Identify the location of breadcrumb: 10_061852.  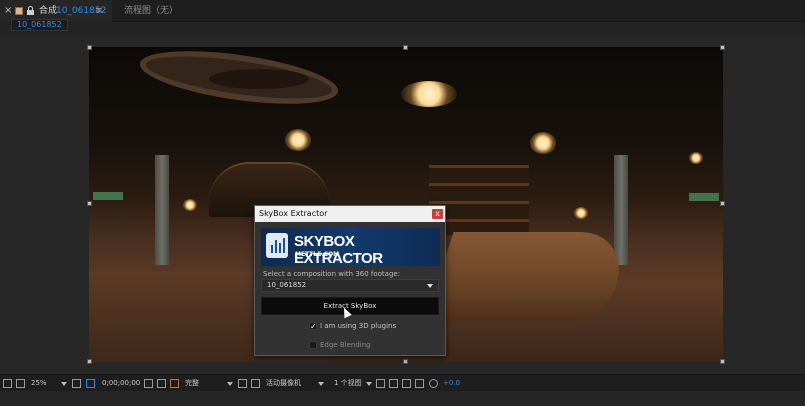
(39, 25).